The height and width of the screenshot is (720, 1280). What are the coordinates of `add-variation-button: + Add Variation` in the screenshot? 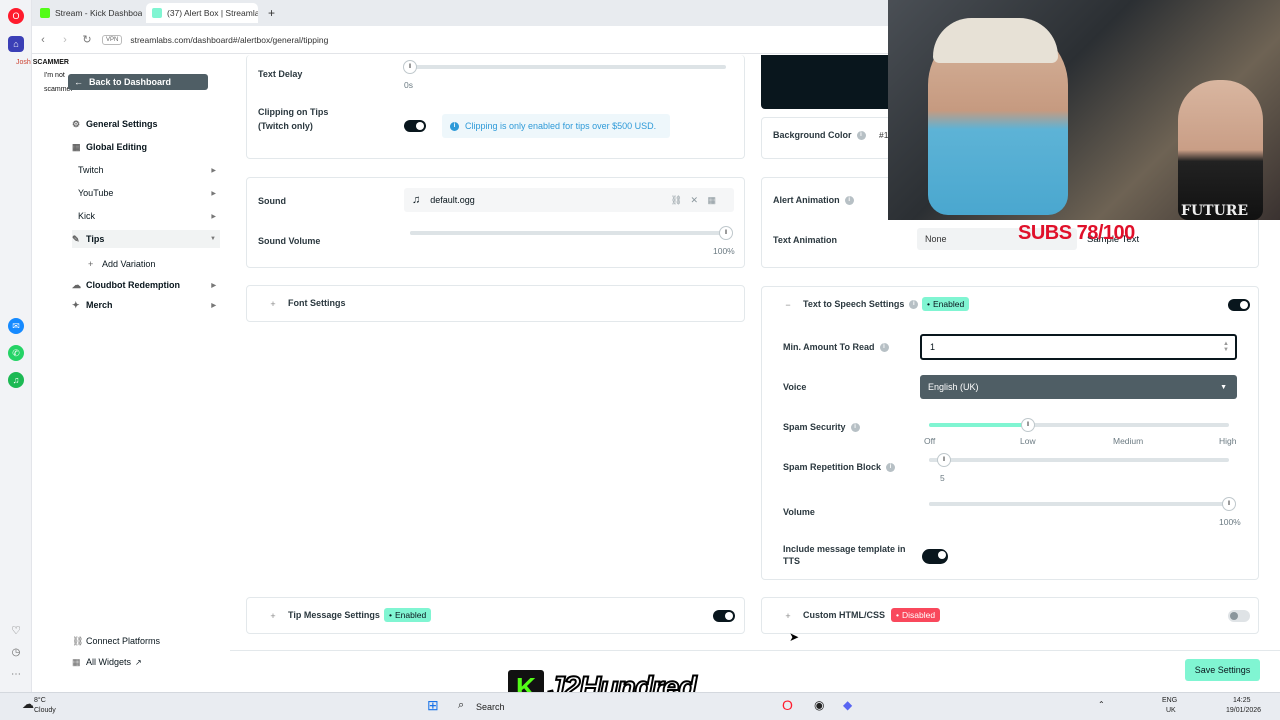 It's located at (146, 264).